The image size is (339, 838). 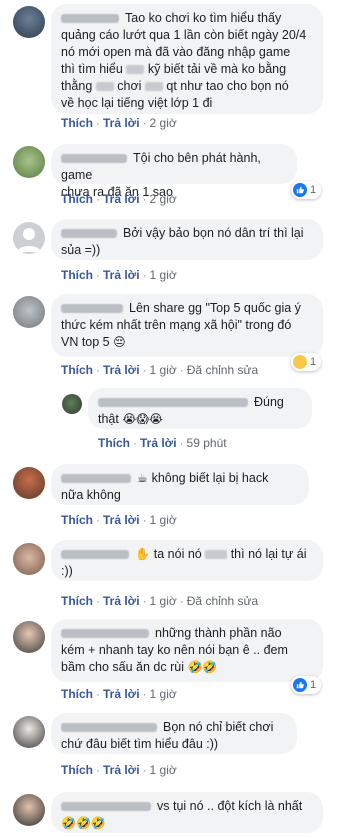 I want to click on comment-text: qt như tao cho bọn nó, so click(x=227, y=86).